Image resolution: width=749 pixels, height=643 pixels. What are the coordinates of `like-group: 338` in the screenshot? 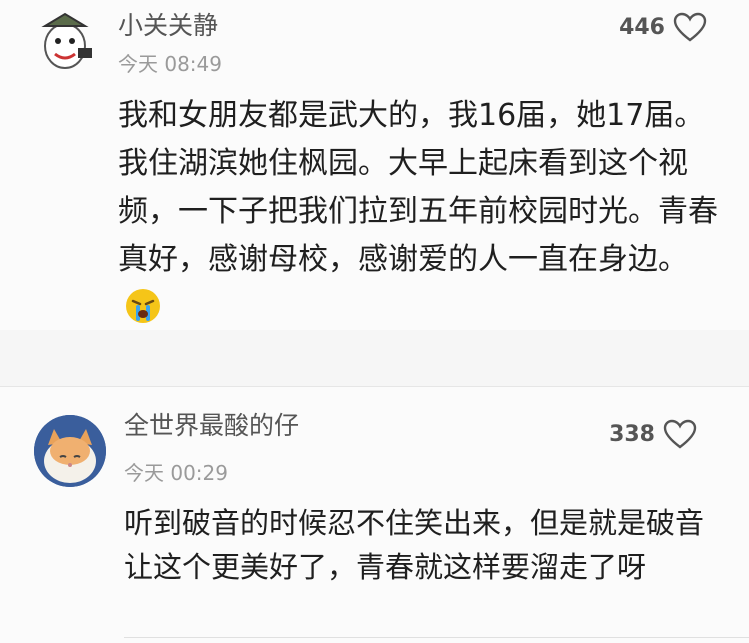 It's located at (653, 434).